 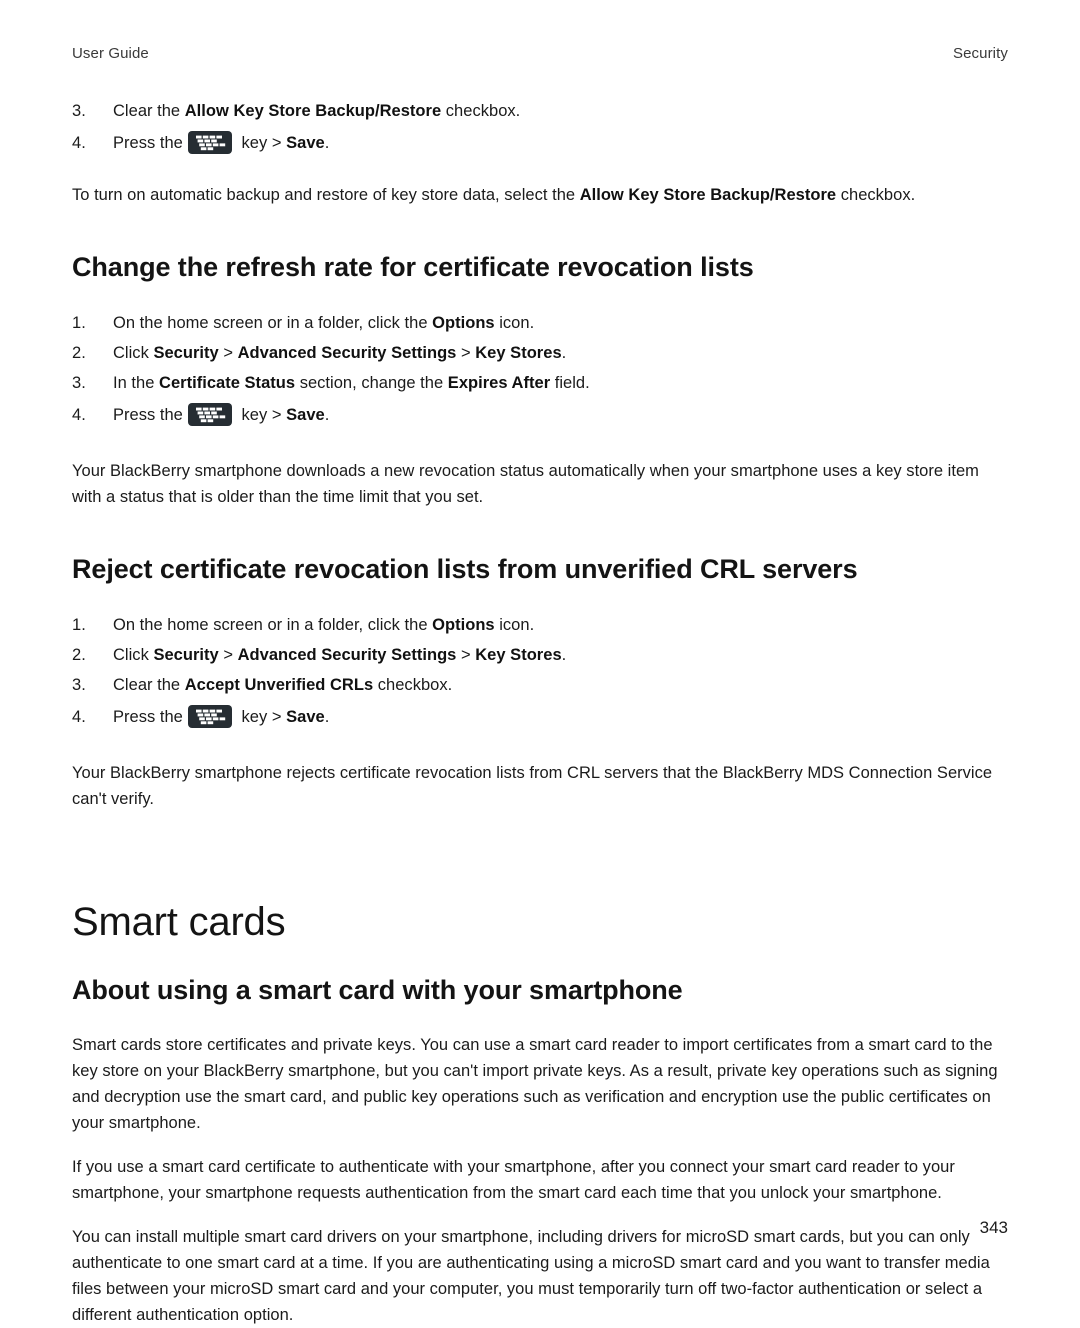 I want to click on running-head: User Guide Security, so click(x=540, y=31).